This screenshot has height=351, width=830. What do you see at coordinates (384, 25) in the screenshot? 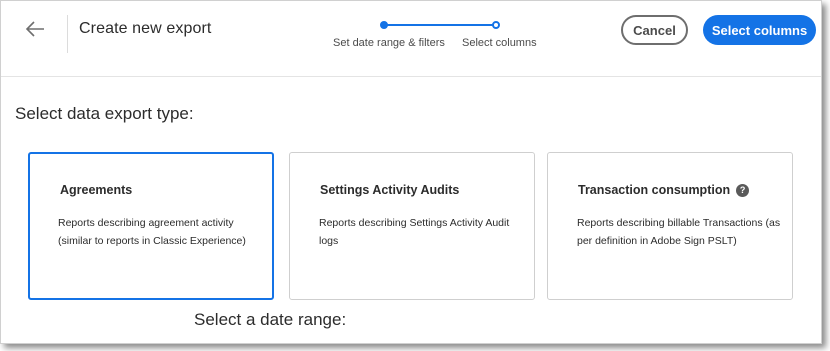
I see `step-1-indicator` at bounding box center [384, 25].